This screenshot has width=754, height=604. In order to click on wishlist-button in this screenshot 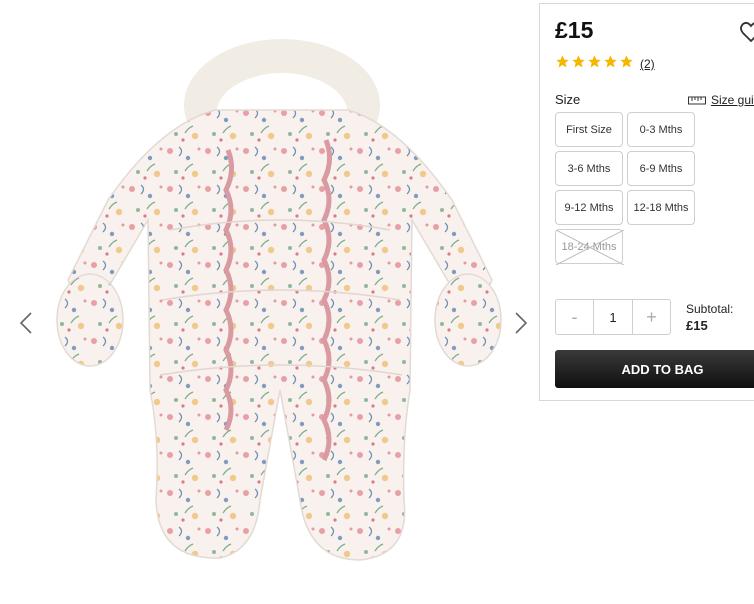, I will do `click(746, 32)`.